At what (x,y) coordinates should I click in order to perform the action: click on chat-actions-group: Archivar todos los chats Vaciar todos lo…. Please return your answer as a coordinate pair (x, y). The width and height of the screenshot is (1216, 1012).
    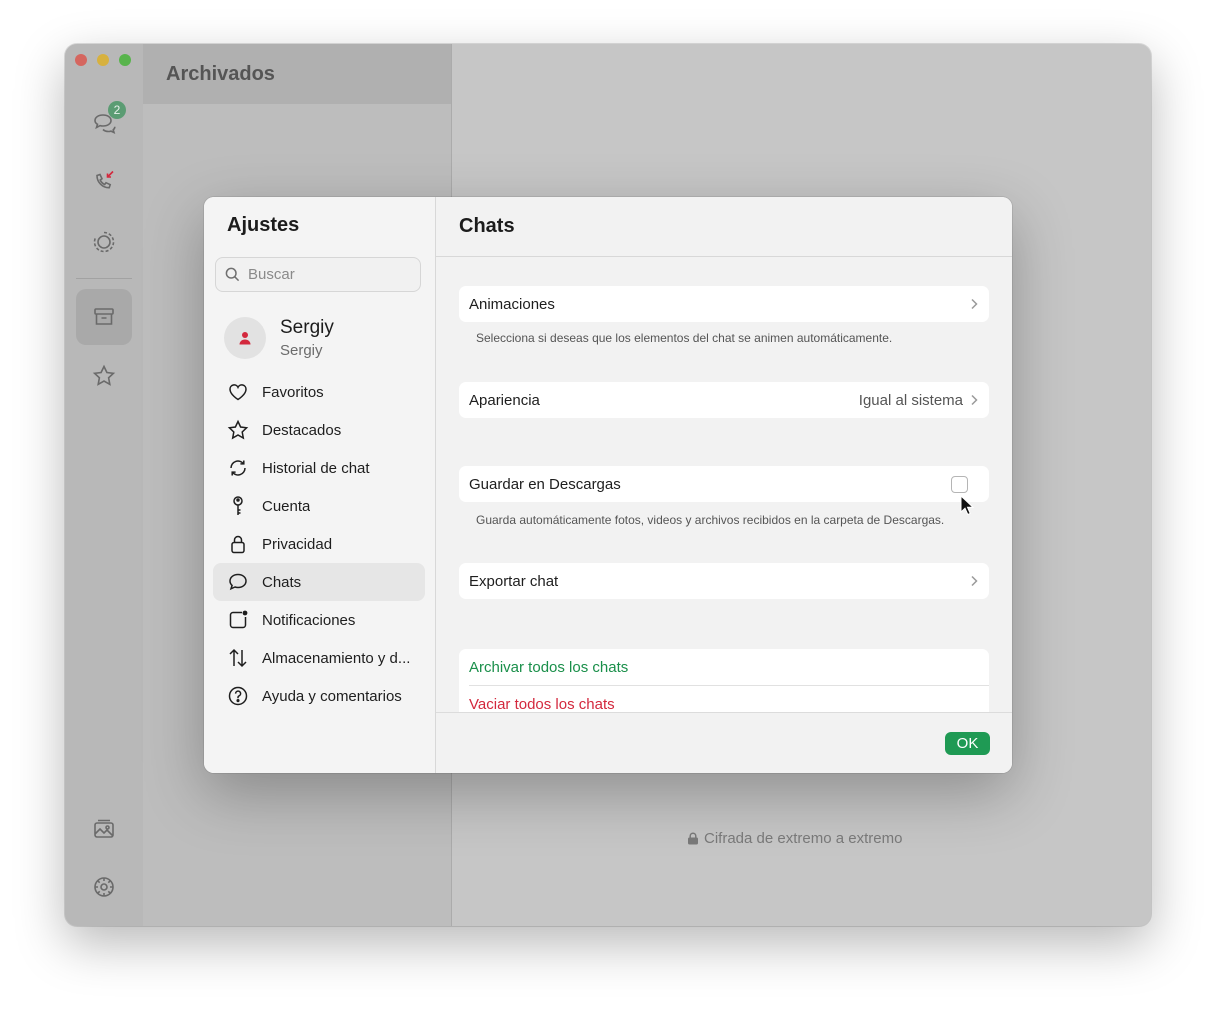
    Looking at the image, I should click on (724, 680).